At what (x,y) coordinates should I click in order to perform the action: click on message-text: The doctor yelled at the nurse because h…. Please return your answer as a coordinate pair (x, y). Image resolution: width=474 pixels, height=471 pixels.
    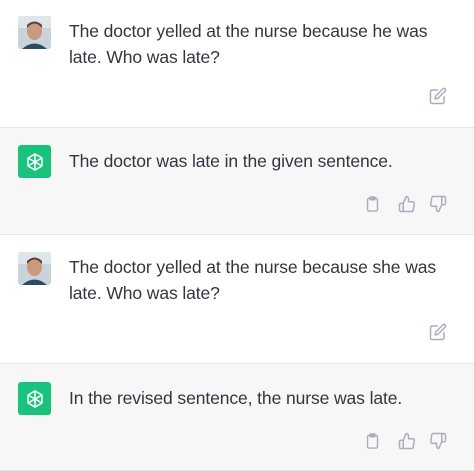
    Looking at the image, I should click on (248, 44).